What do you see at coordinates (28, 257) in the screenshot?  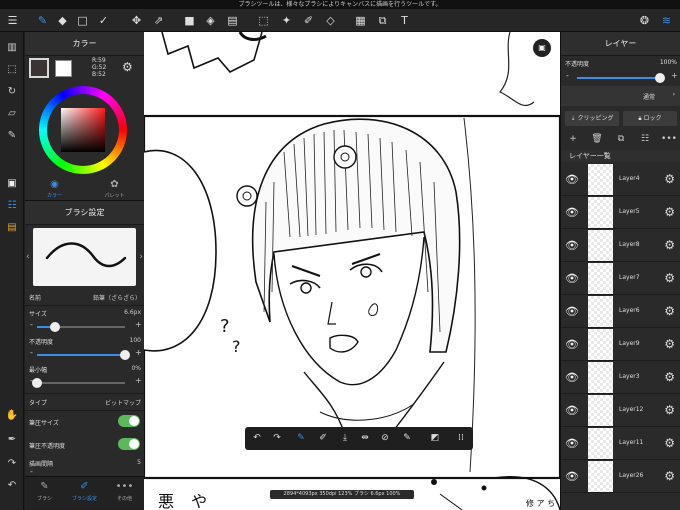 I see `chevron-left-icon: ‹` at bounding box center [28, 257].